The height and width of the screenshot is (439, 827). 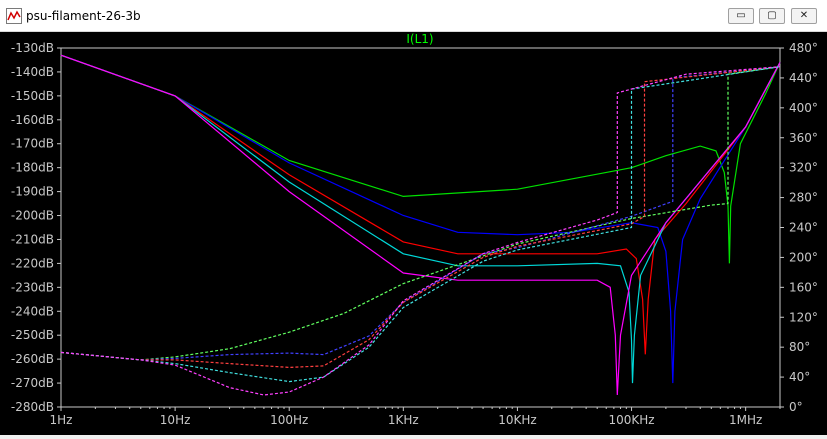 I want to click on y-right-tick-label: 120°, so click(x=803, y=317).